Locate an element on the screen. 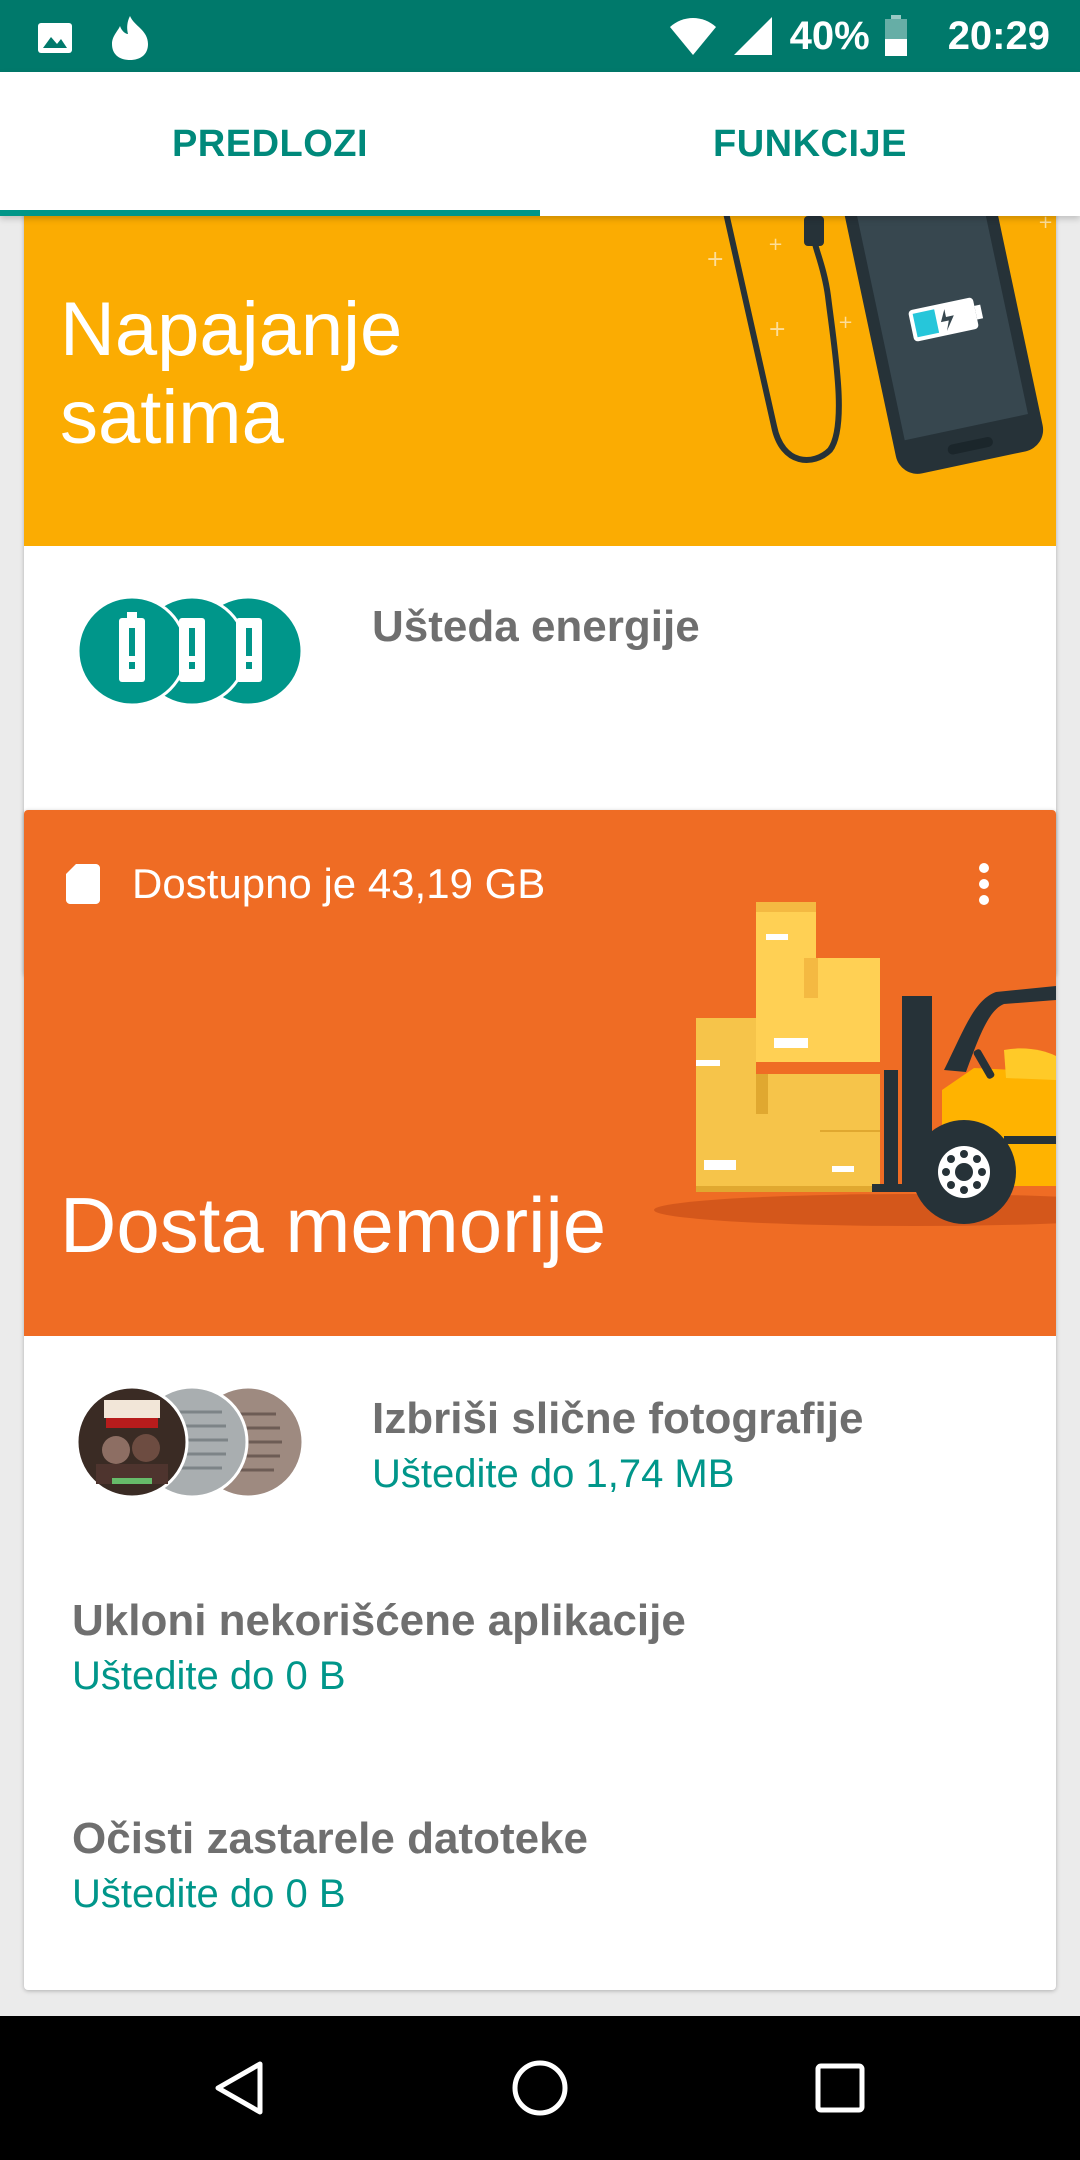 The height and width of the screenshot is (2160, 1080). battery-title-line1: Napajanje is located at coordinates (231, 329).